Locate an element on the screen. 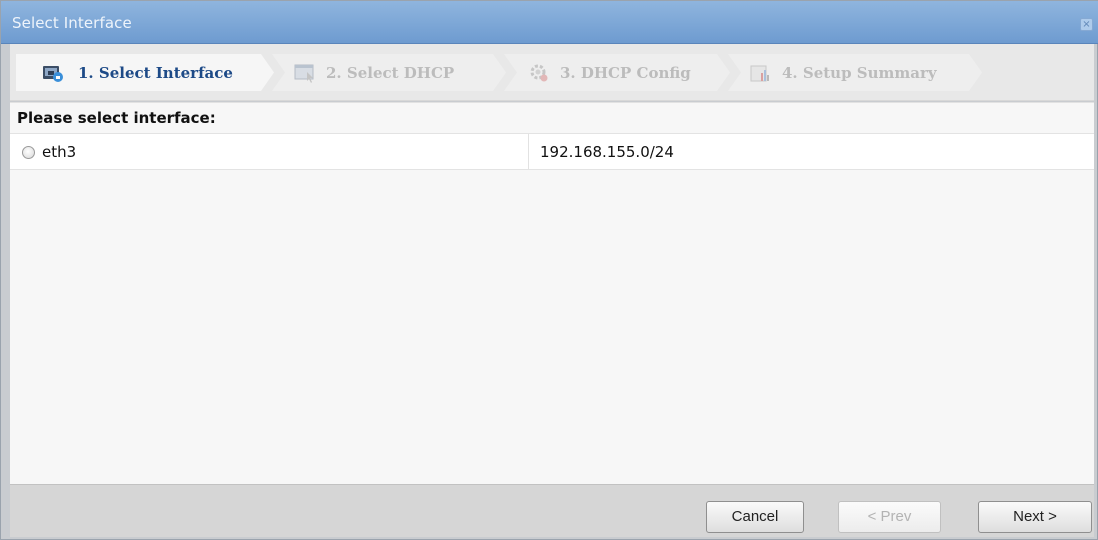 This screenshot has height=540, width=1098. step-select-interface: 1. Select Interface is located at coordinates (145, 72).